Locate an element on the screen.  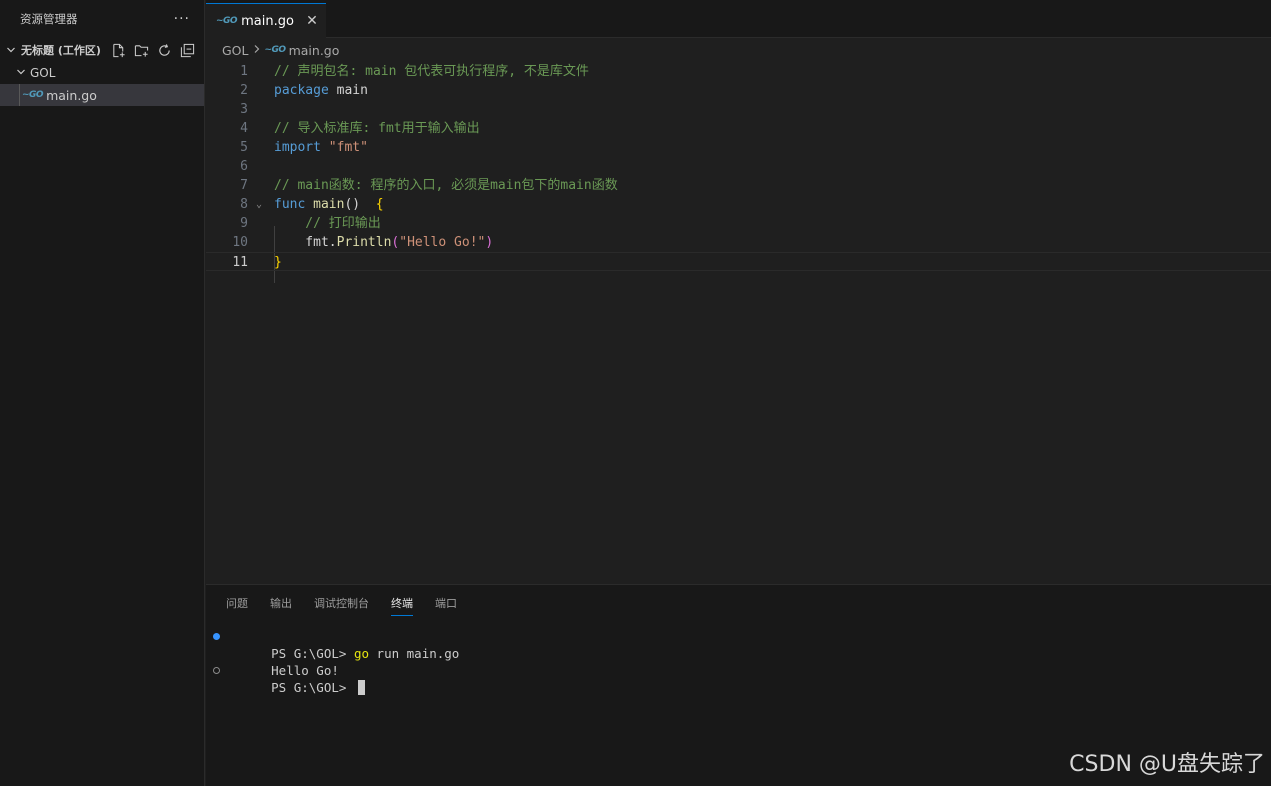
code-text: // 打印输出 is located at coordinates (327, 223).